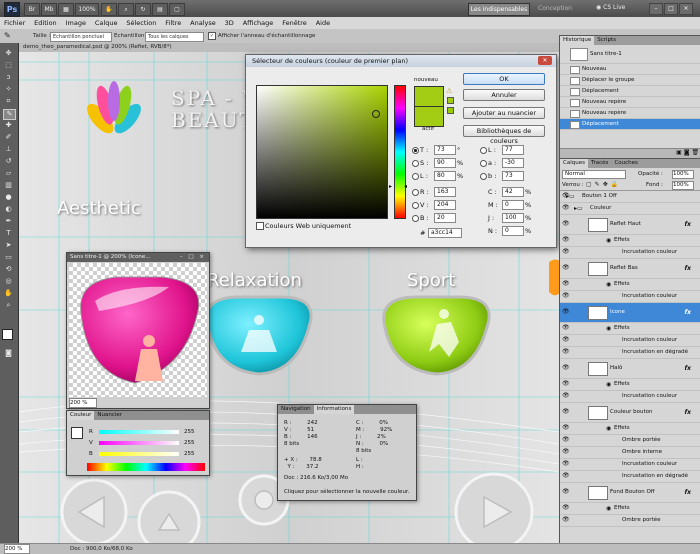 This screenshot has width=700, height=554. I want to click on cs-live-button: ◉ CS Live, so click(610, 7).